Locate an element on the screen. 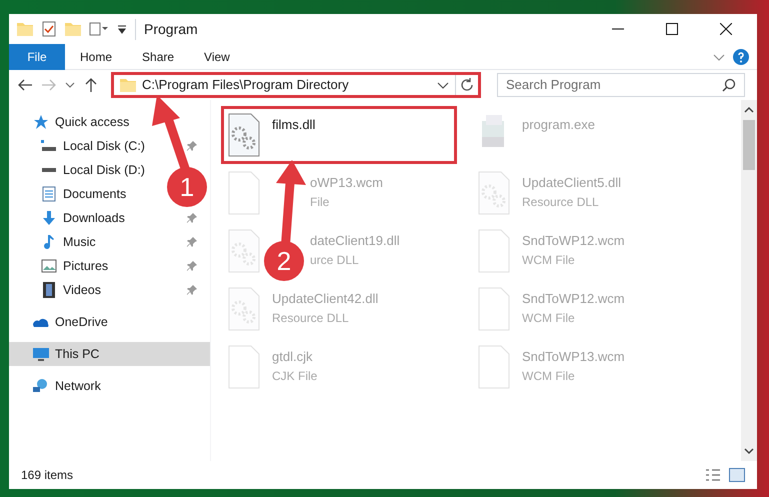 This screenshot has width=769, height=497. picture-icon is located at coordinates (49, 266).